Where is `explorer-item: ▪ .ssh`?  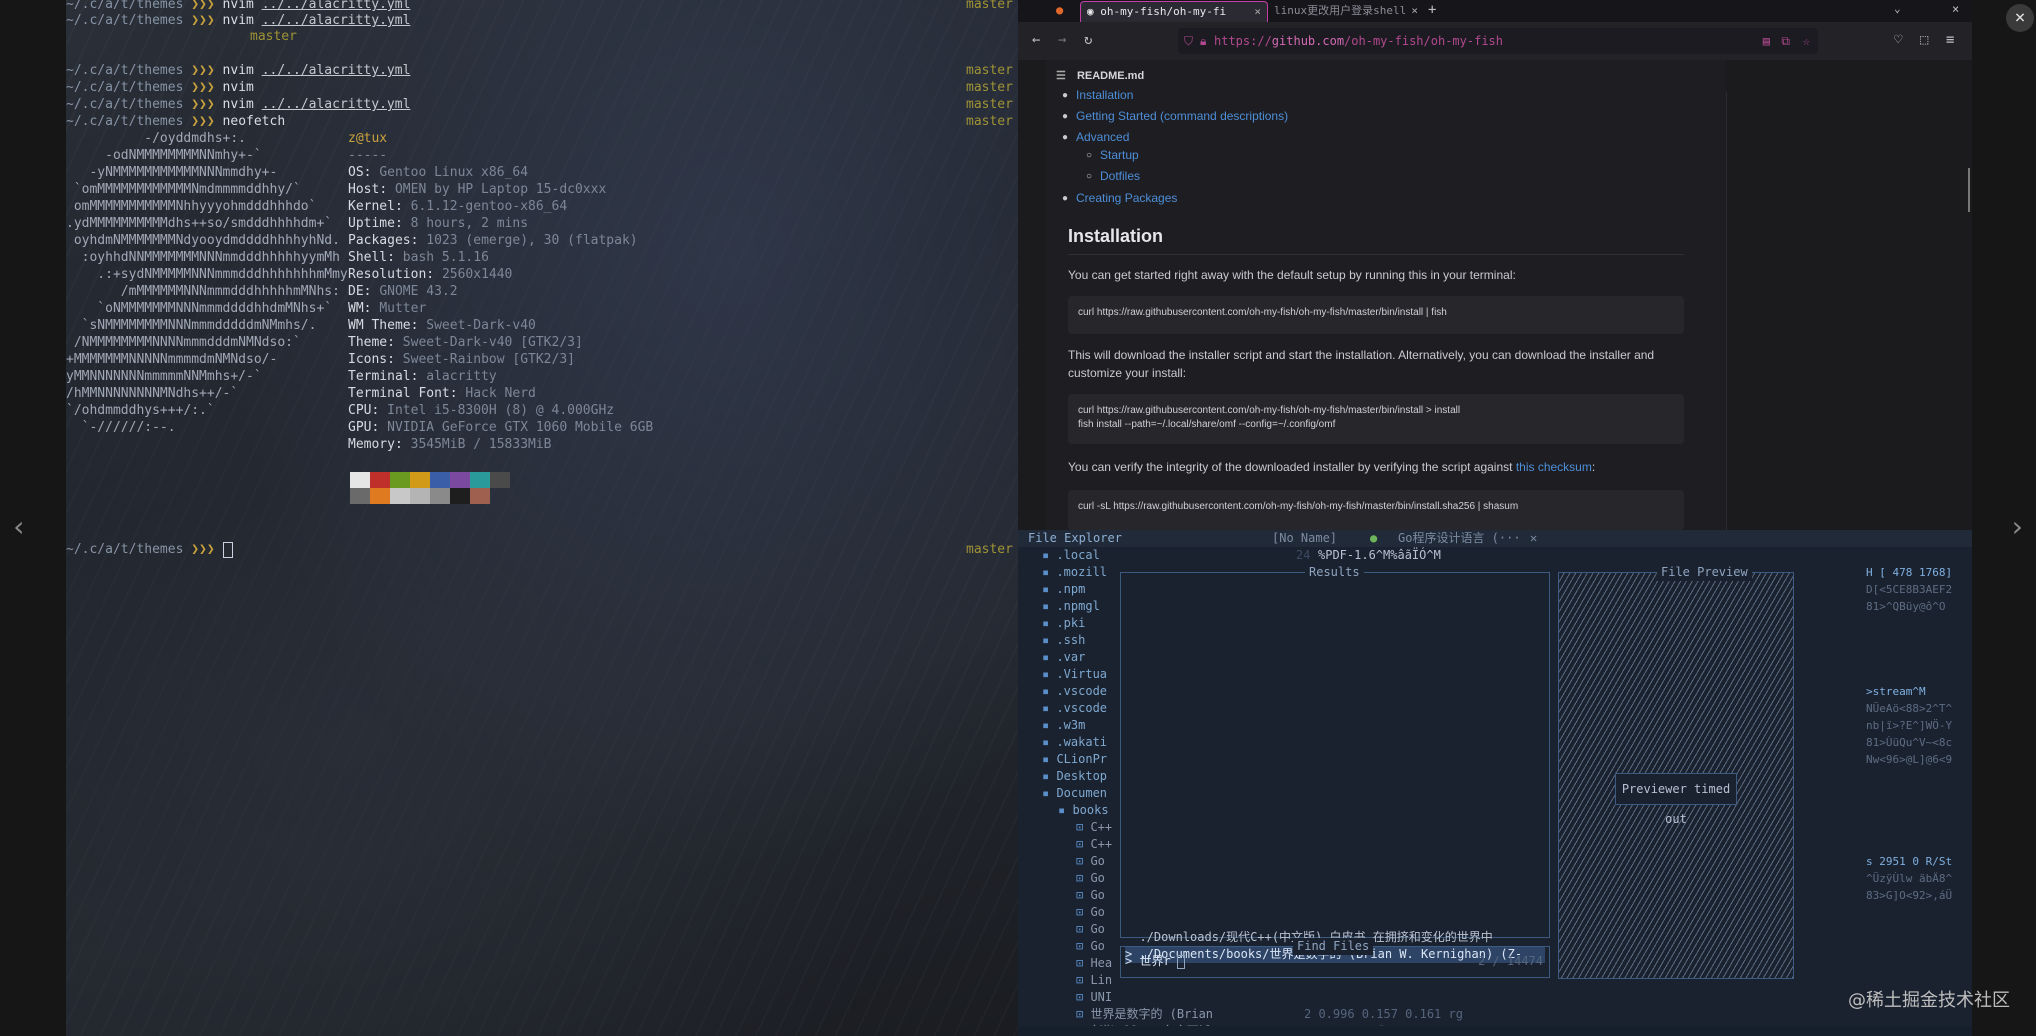 explorer-item: ▪ .ssh is located at coordinates (1063, 640).